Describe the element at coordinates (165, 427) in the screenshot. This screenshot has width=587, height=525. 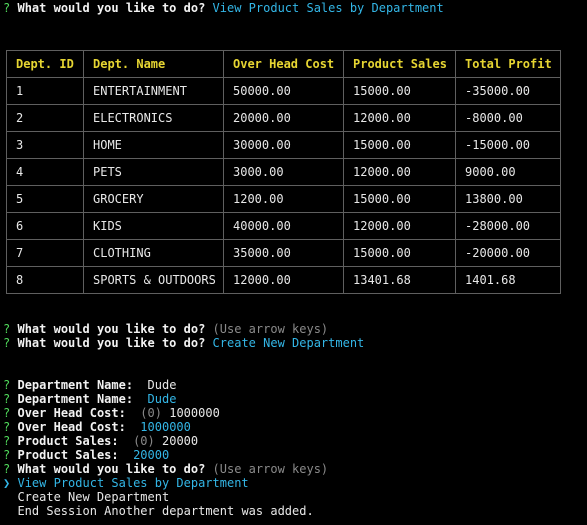
I see `overhead-value: 1000000` at that location.